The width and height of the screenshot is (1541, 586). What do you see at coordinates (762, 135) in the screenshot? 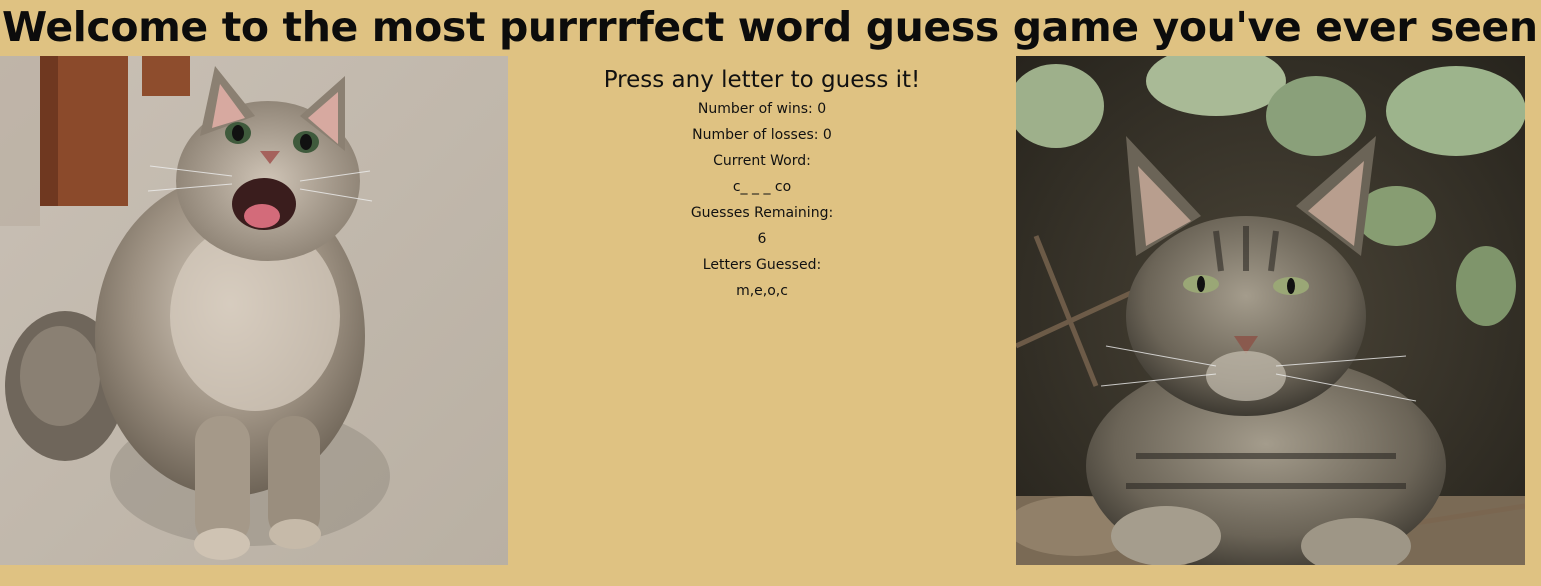
I see `losses-count: Number of losses: 0` at bounding box center [762, 135].